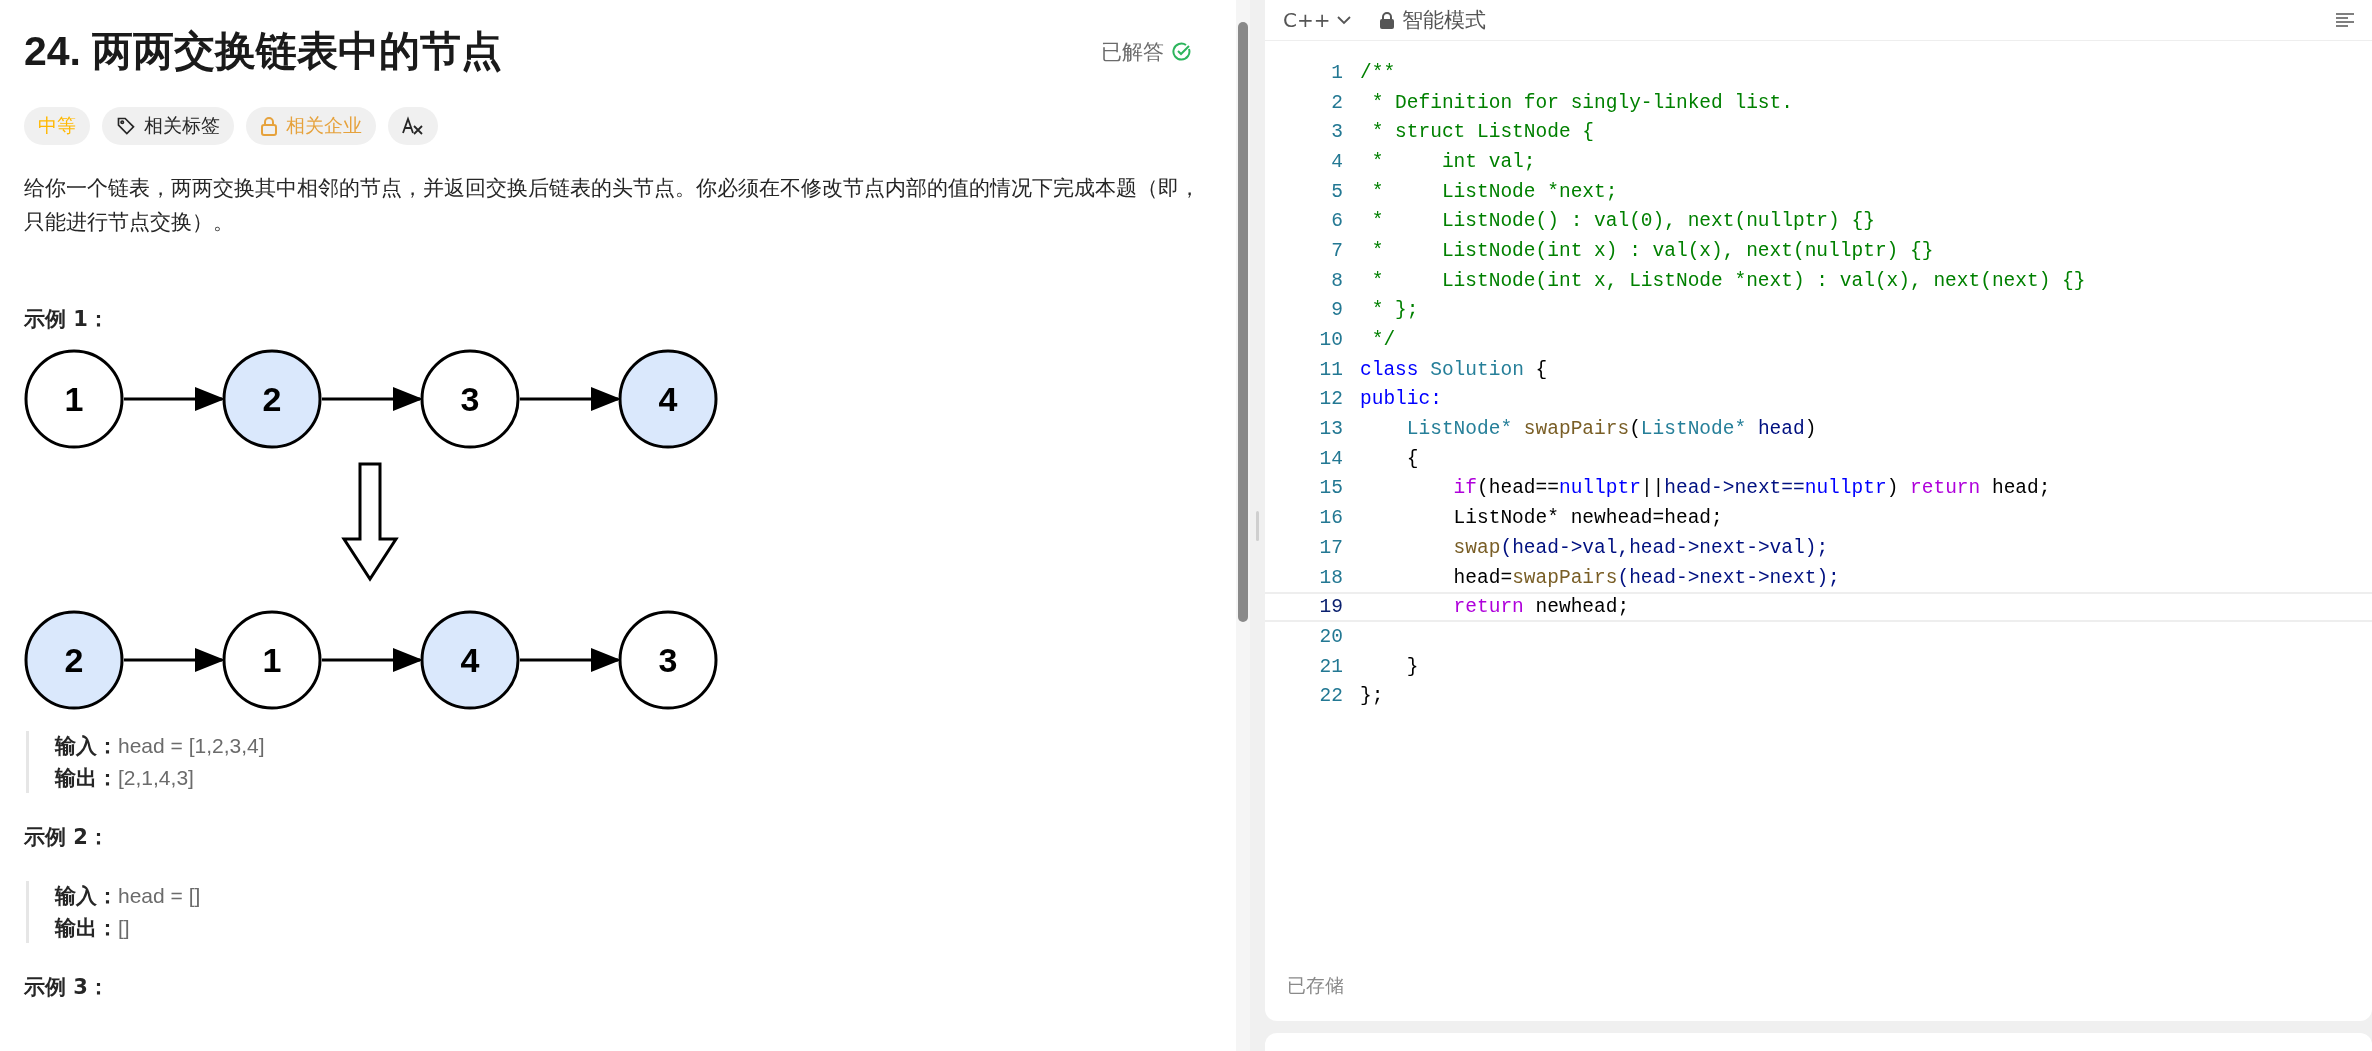 The image size is (2372, 1051). What do you see at coordinates (1454, 369) in the screenshot?
I see `code-line: class Solution {` at bounding box center [1454, 369].